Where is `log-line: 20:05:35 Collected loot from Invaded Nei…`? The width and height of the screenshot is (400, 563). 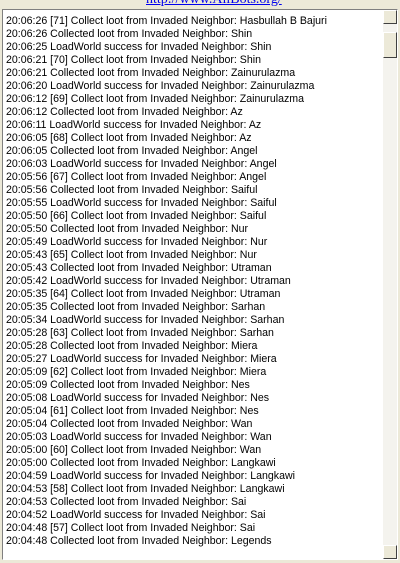
log-line: 20:05:35 Collected loot from Invaded Nei… is located at coordinates (136, 307).